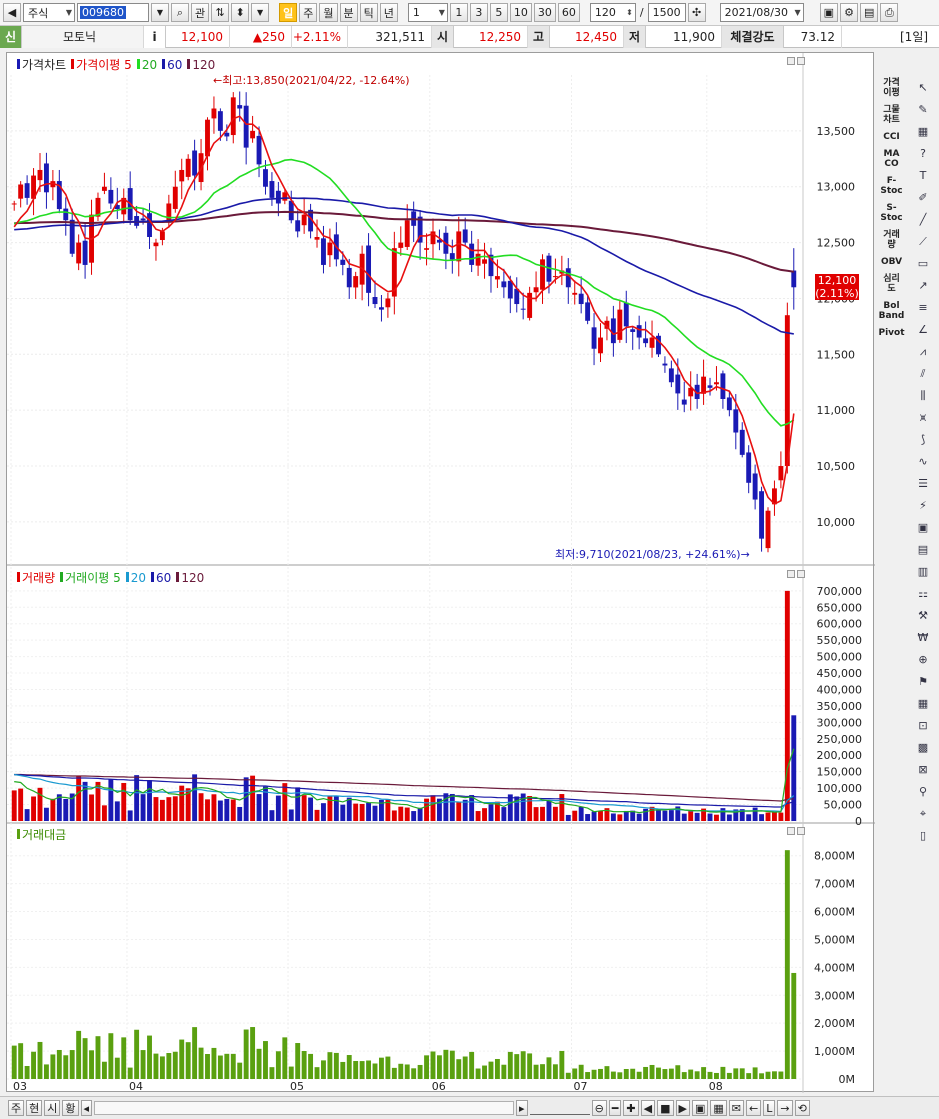 Image resolution: width=939 pixels, height=1119 pixels. Describe the element at coordinates (923, 175) in the screenshot. I see `text-icon: T` at that location.